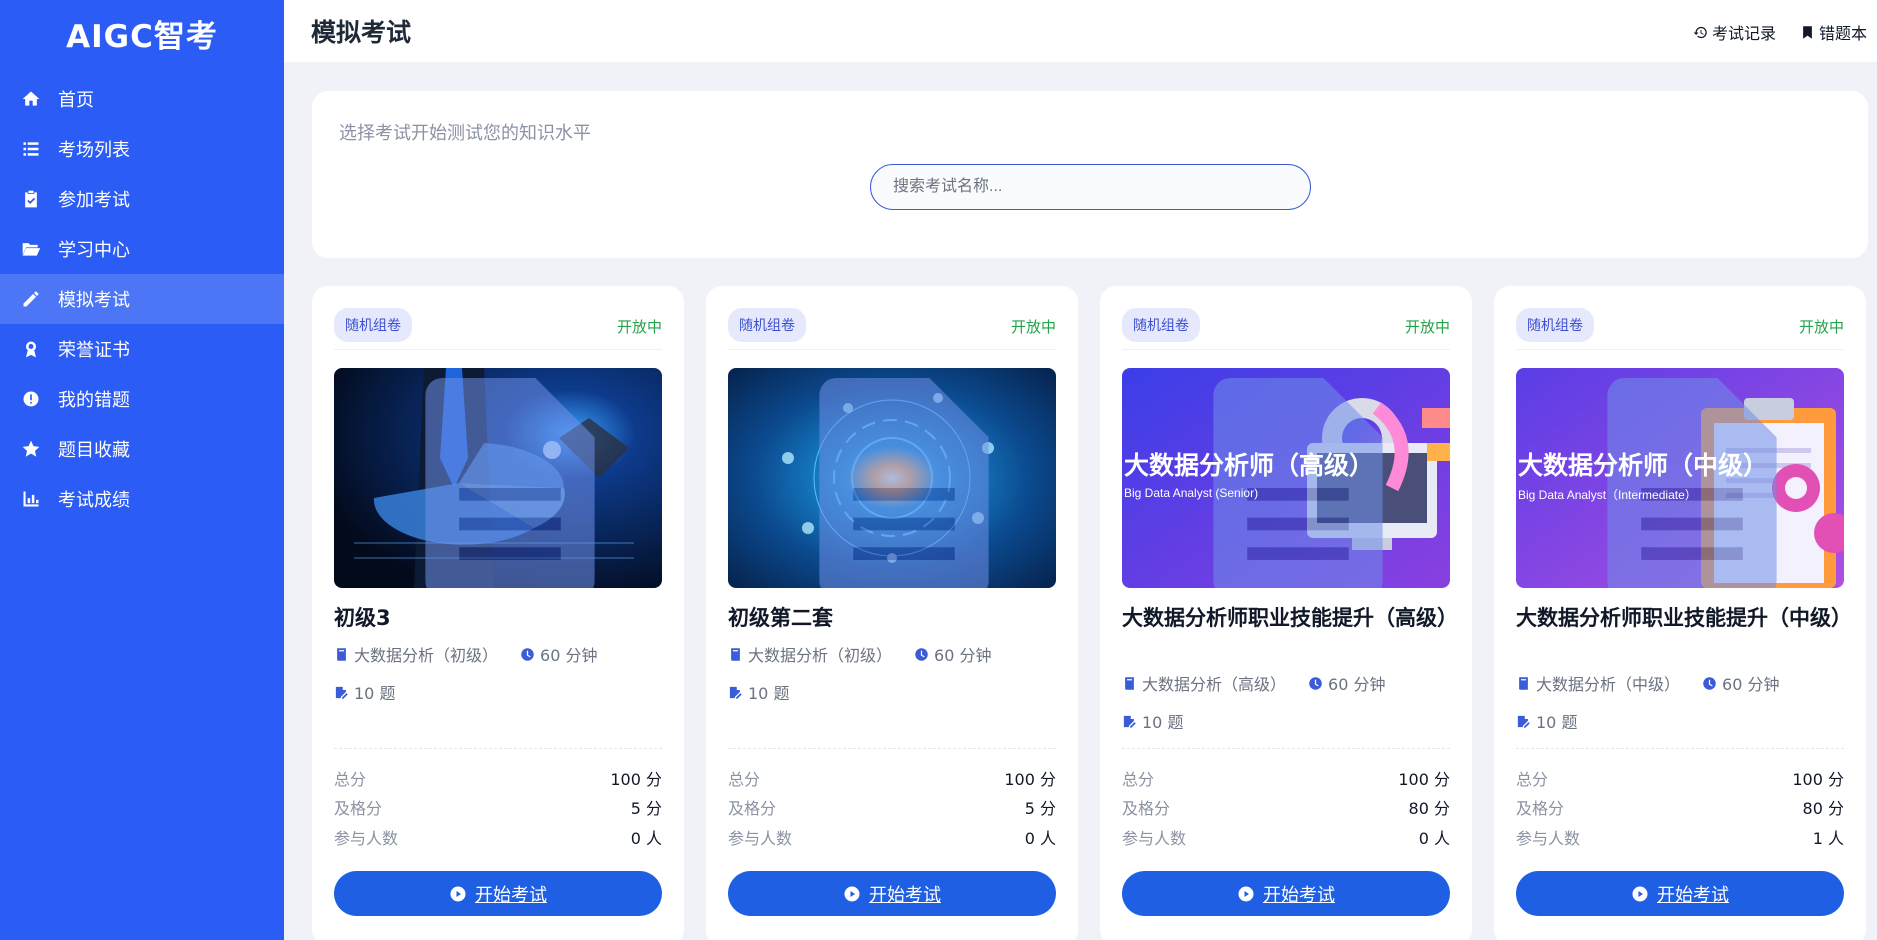 This screenshot has width=1877, height=940. I want to click on sidebar-item-certificates: 荣誉证书, so click(142, 349).